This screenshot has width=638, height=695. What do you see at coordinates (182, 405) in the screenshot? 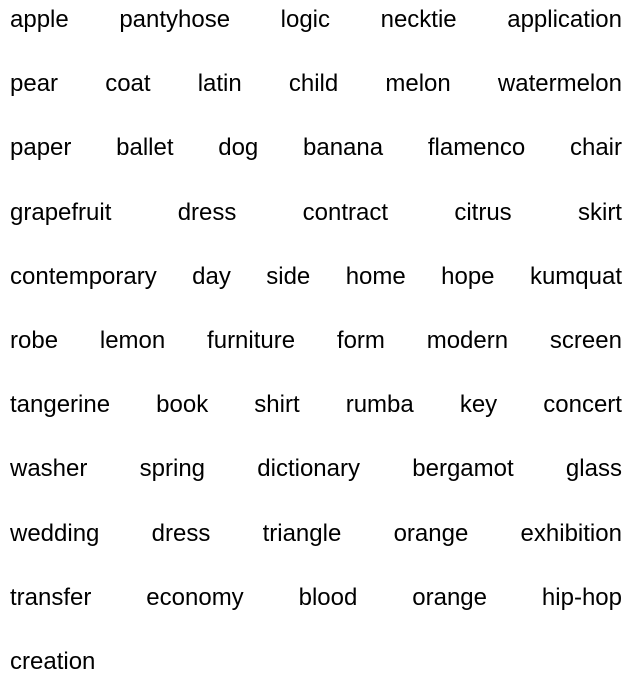
I see `word: book` at bounding box center [182, 405].